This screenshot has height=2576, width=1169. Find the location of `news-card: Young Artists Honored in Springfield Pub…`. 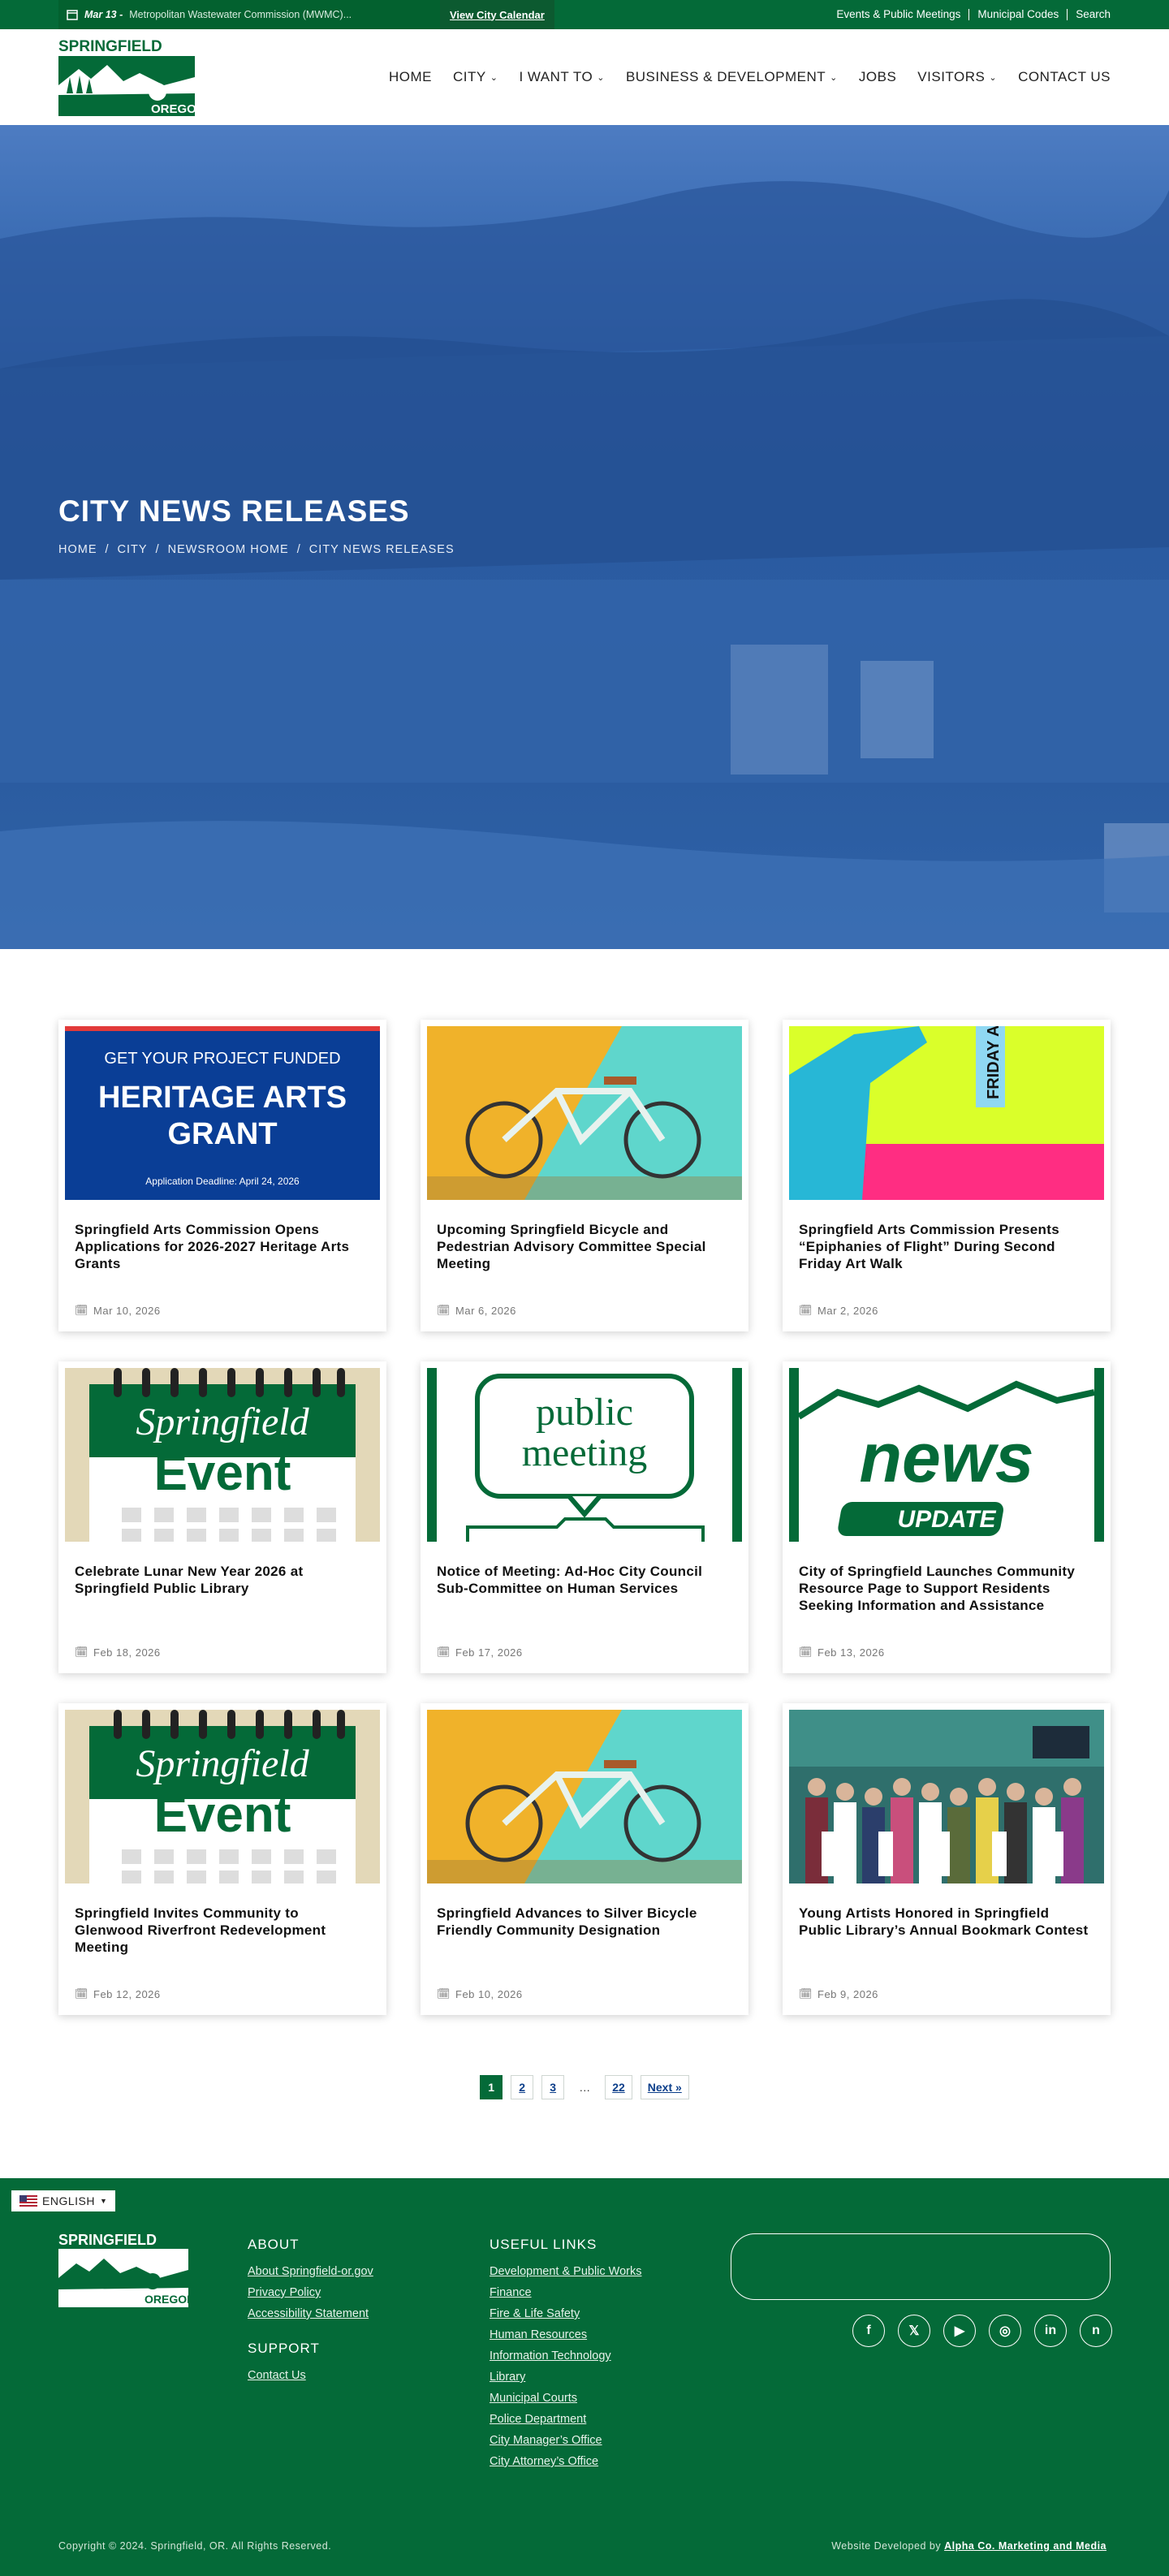

news-card: Young Artists Honored in Springfield Pub… is located at coordinates (947, 1859).